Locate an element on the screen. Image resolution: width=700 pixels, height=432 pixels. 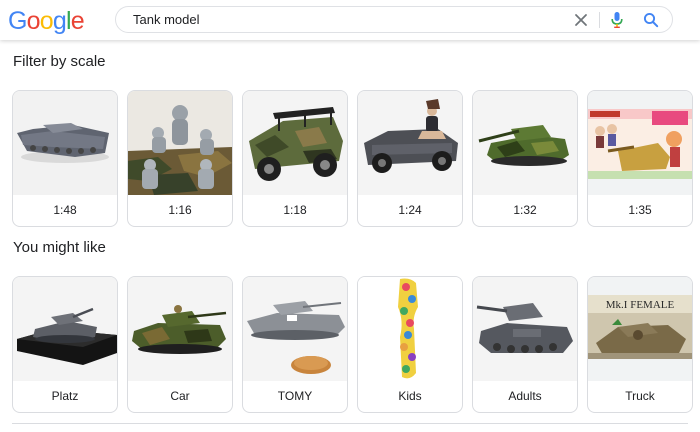
suggestion-label: Platz is located at coordinates (65, 396).